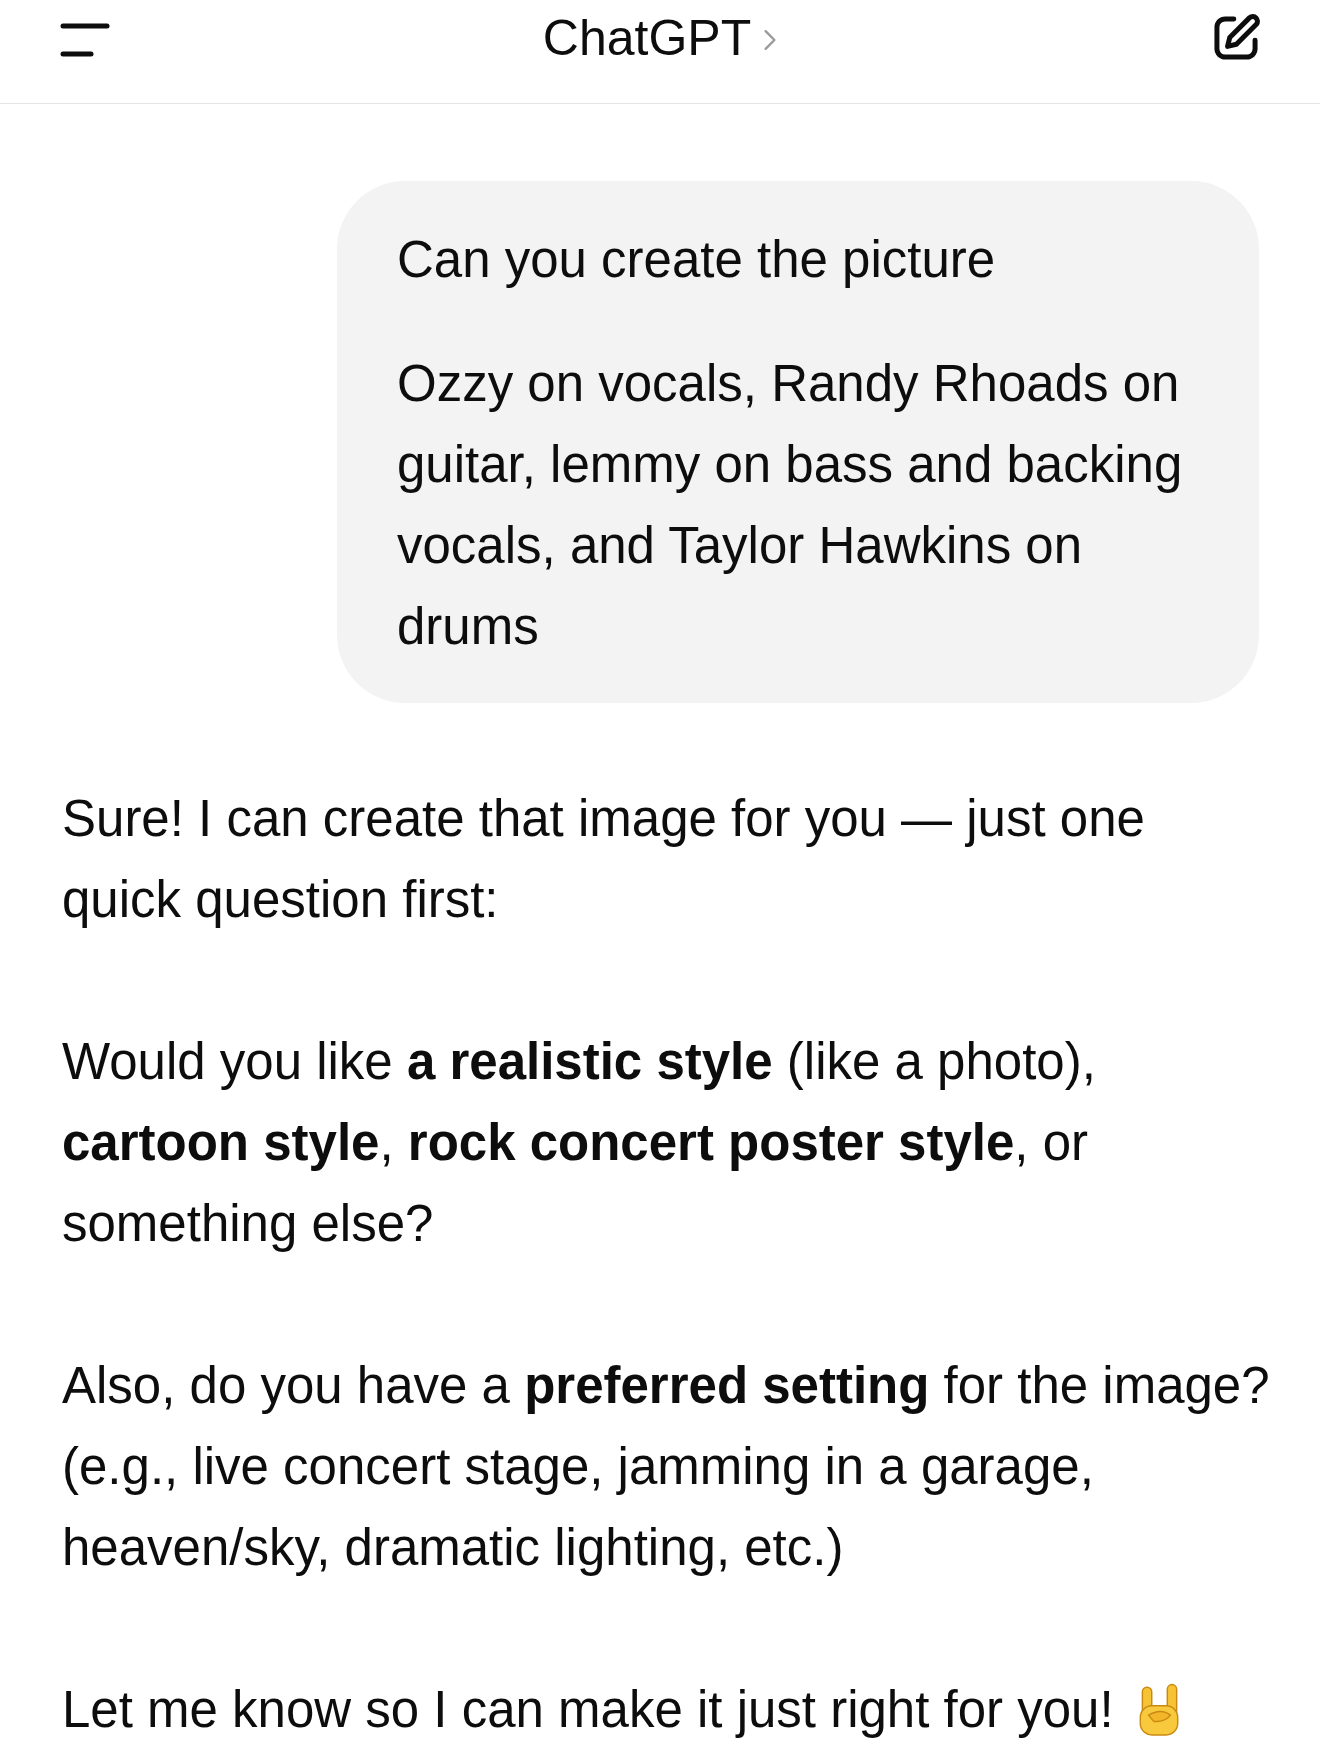  What do you see at coordinates (666, 1467) in the screenshot?
I see `message-text: Also, do you have a preferred setting for the image? (e.g., live concert stage, jamming in a garage, heaven/sky, dramatic lighting, etc.)` at bounding box center [666, 1467].